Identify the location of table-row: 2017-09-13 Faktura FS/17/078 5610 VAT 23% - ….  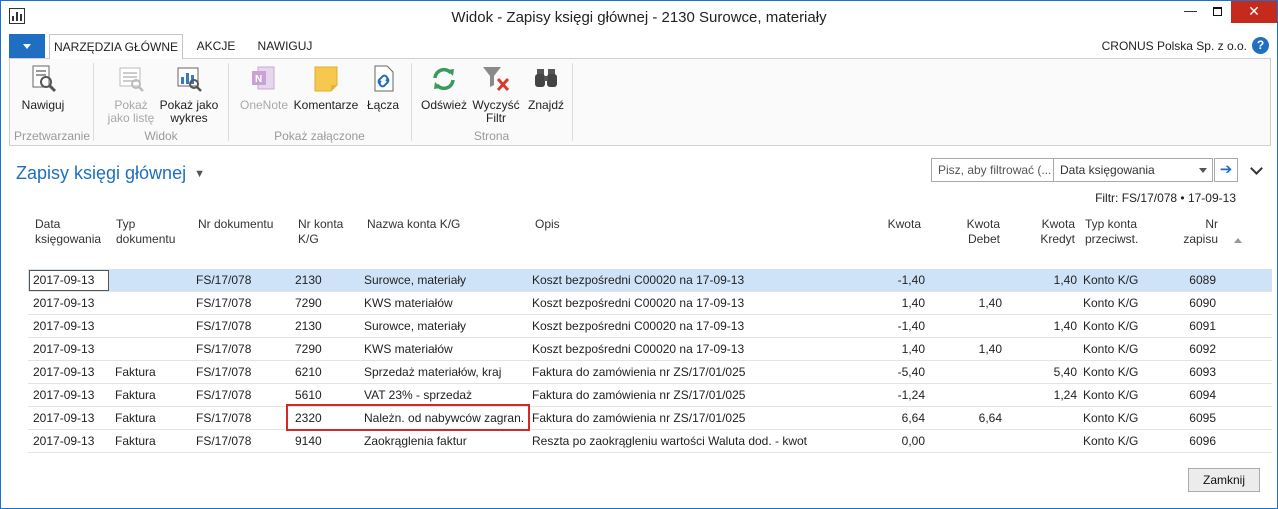
(650, 395).